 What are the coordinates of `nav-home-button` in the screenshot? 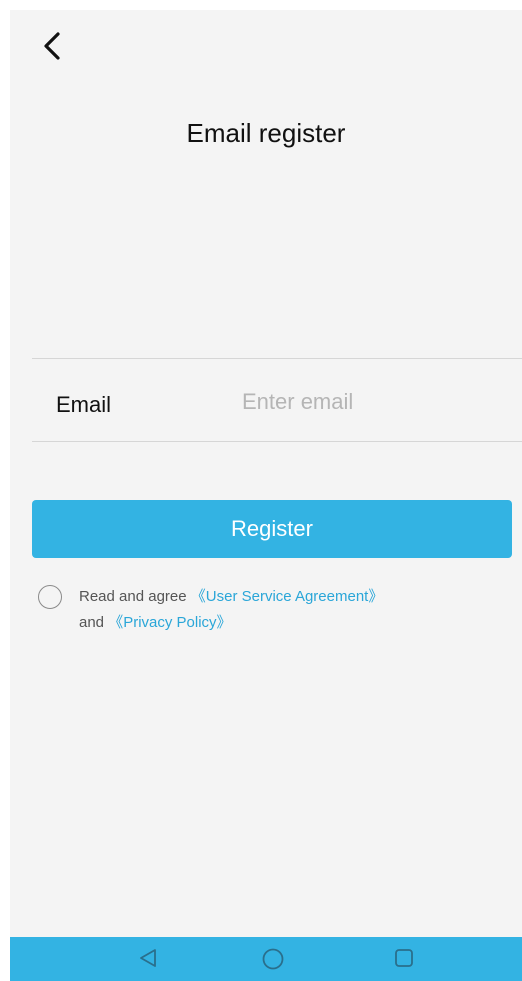 It's located at (273, 964).